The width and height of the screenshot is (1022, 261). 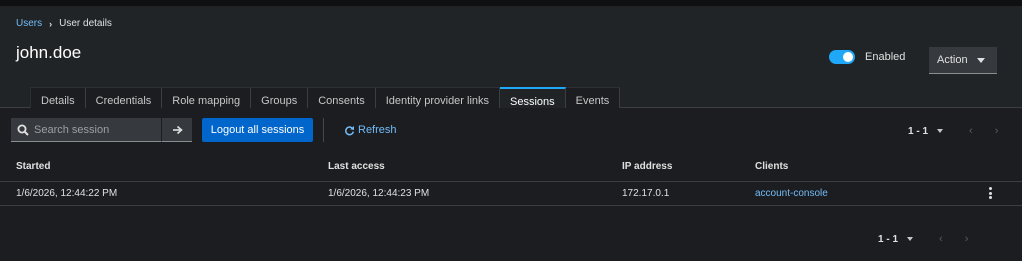 I want to click on tab-label: Identity provider links, so click(x=437, y=101).